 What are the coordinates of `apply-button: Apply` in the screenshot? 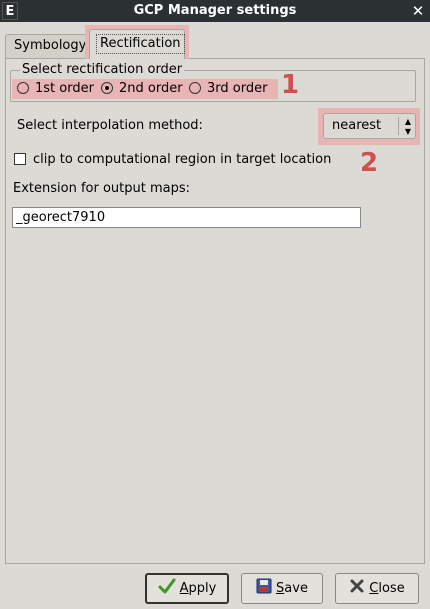 It's located at (187, 588).